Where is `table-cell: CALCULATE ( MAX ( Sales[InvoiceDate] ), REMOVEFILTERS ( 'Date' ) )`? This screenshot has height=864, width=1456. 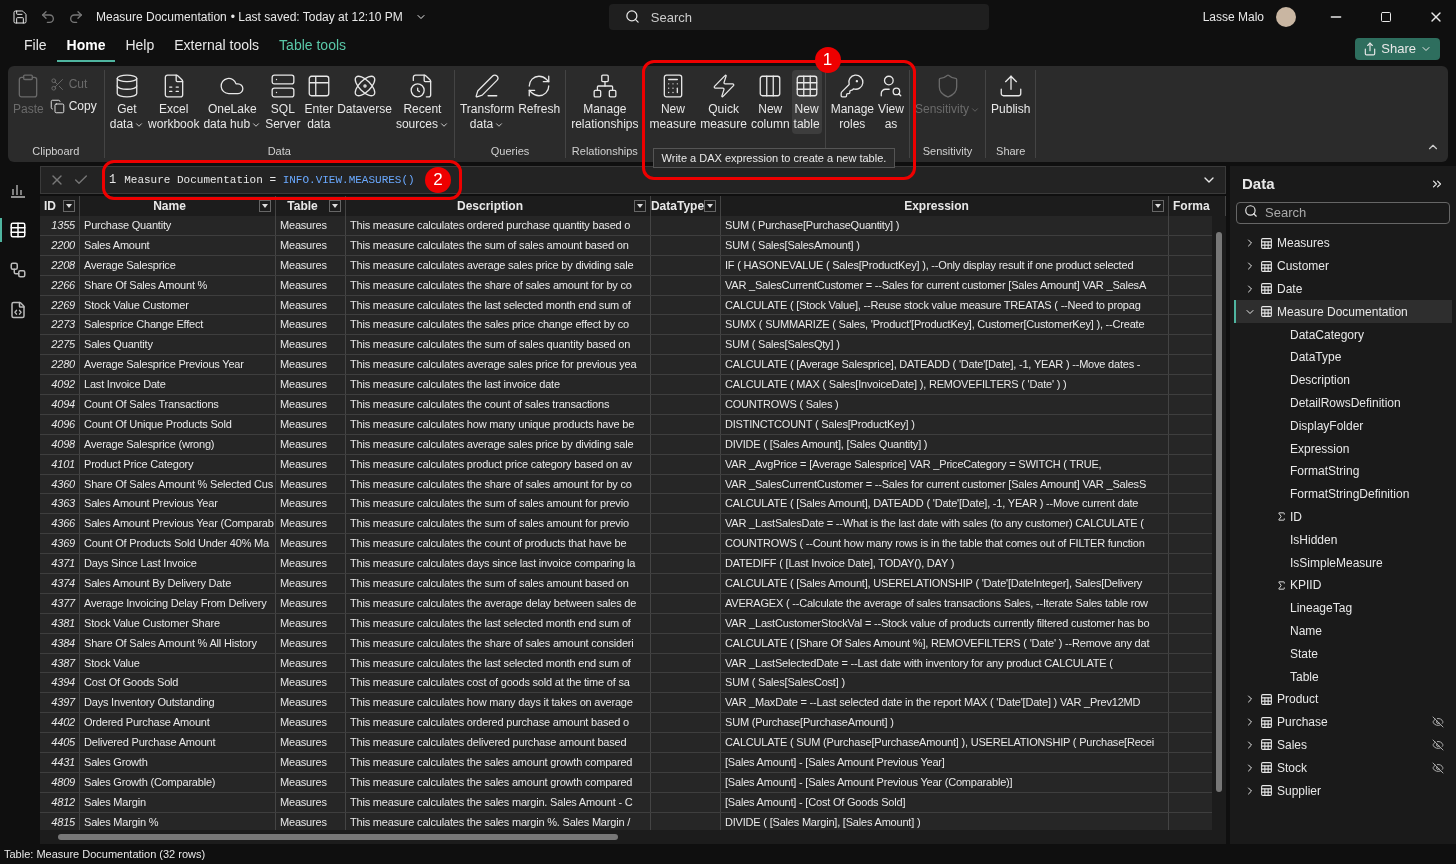 table-cell: CALCULATE ( MAX ( Sales[InvoiceDate] ), REMOVEFILTERS ( 'Date' ) ) is located at coordinates (945, 385).